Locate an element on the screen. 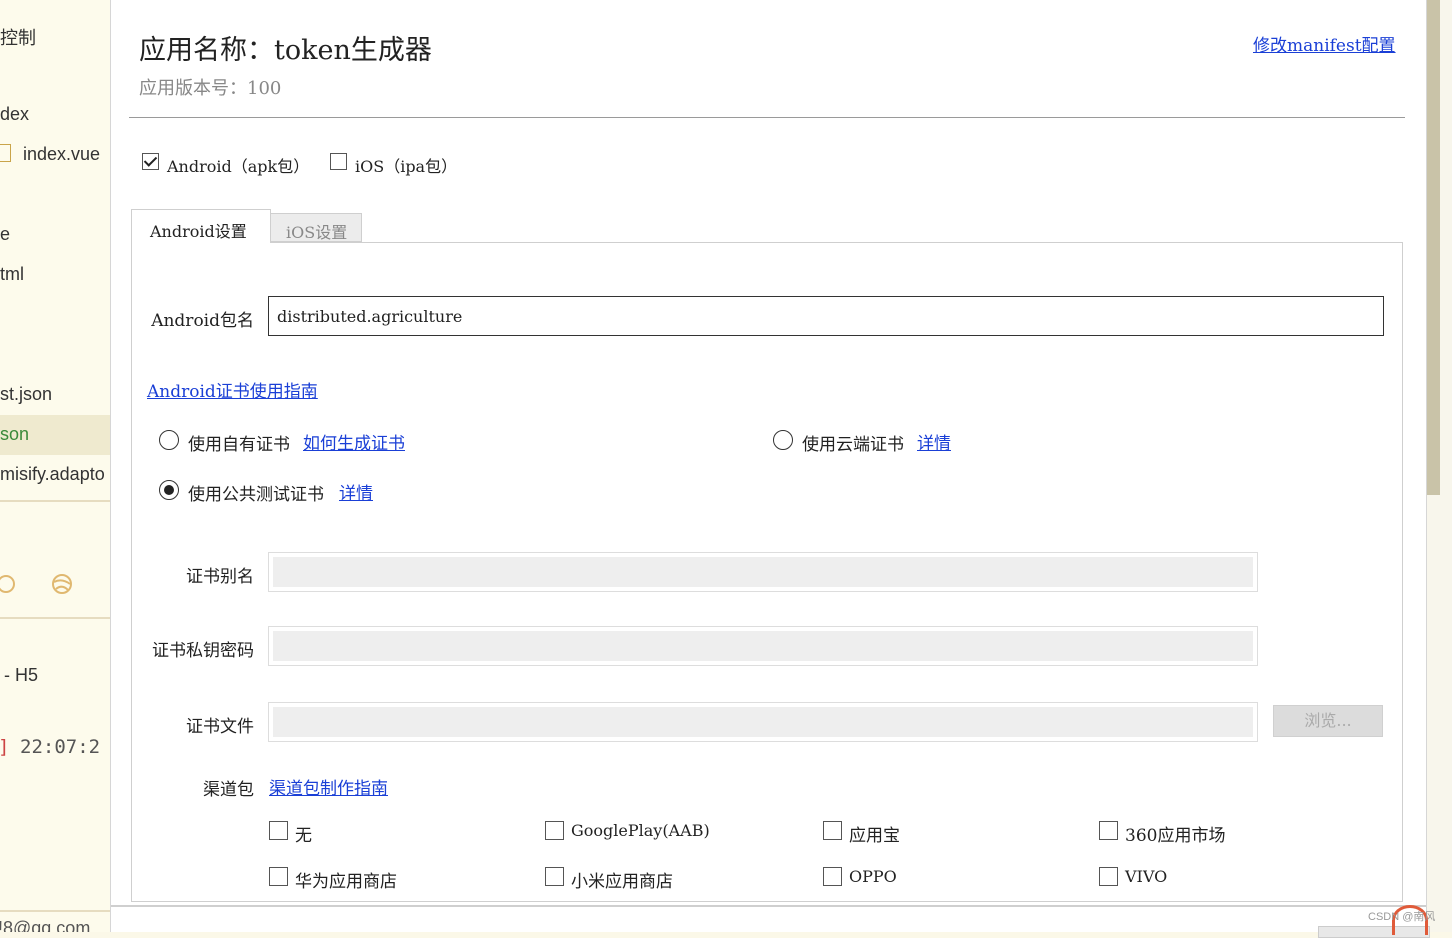  android-platform-label: Android（apk包） is located at coordinates (238, 166).